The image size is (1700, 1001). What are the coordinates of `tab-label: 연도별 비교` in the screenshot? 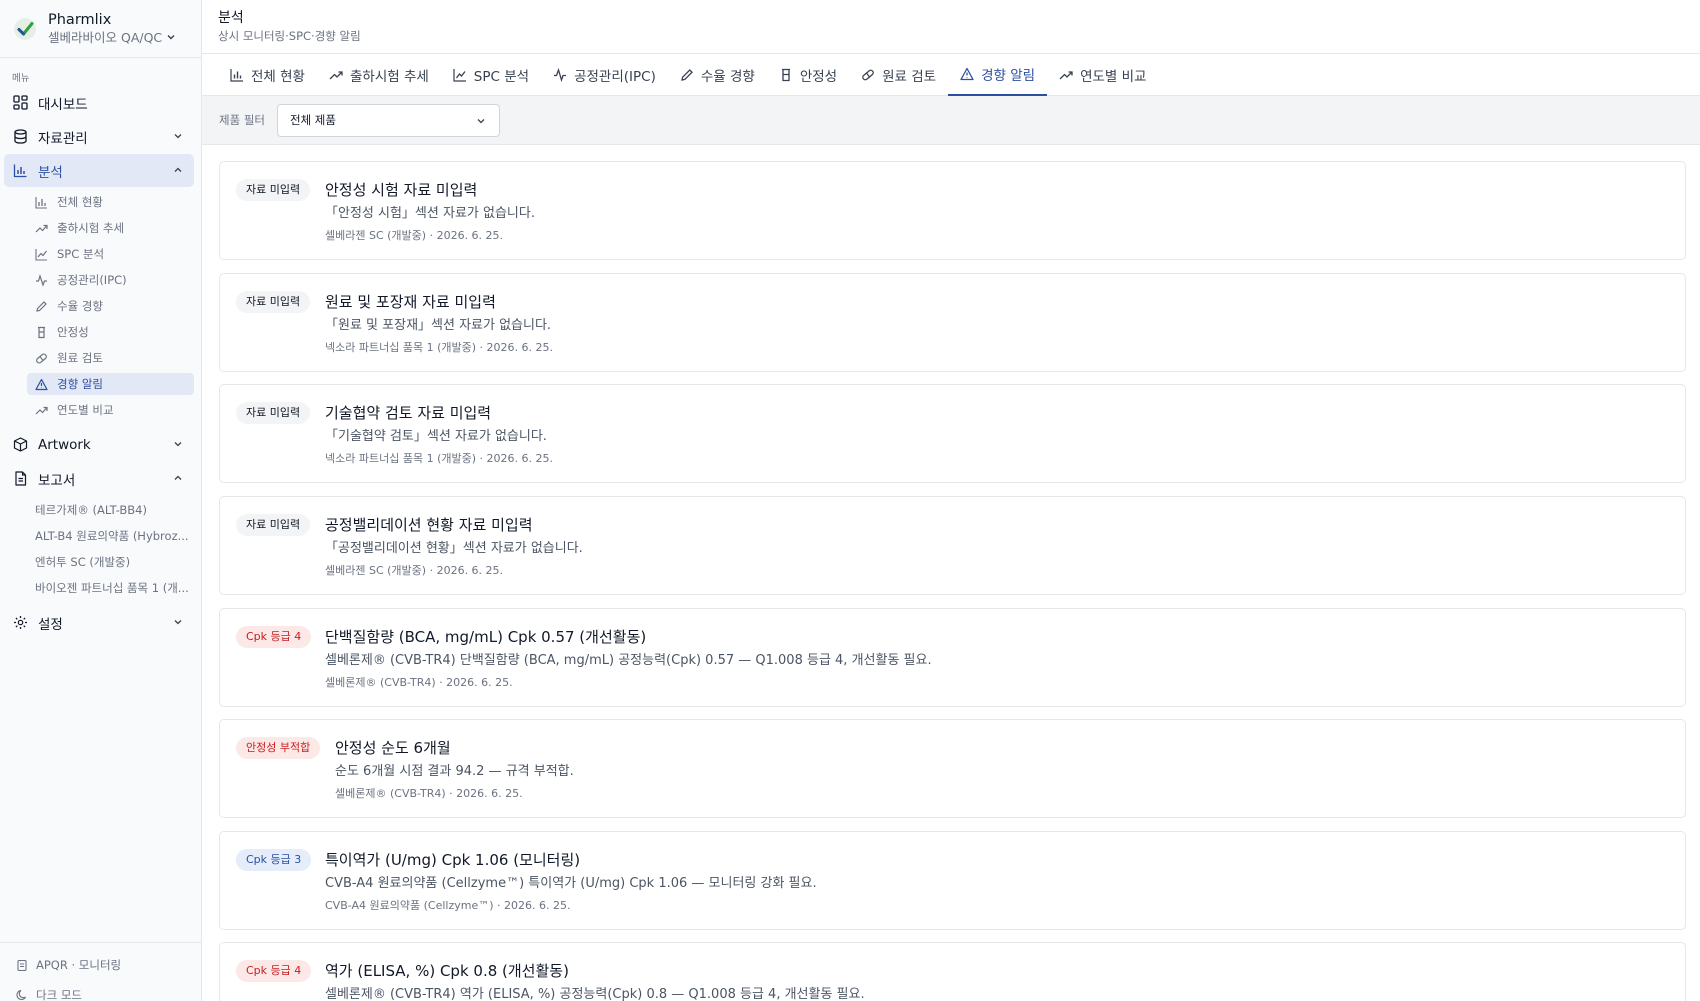 It's located at (1113, 77).